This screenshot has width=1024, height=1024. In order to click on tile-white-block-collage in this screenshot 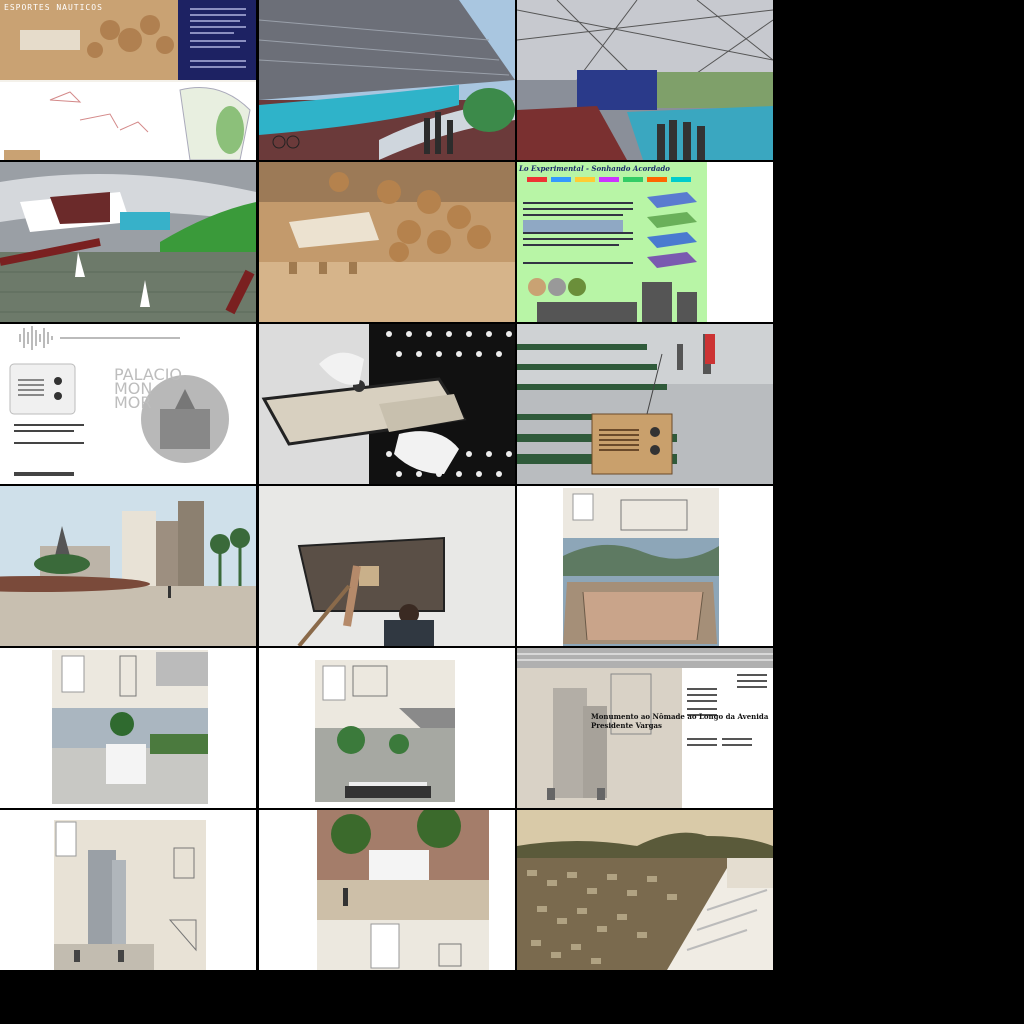, I will do `click(128, 728)`.